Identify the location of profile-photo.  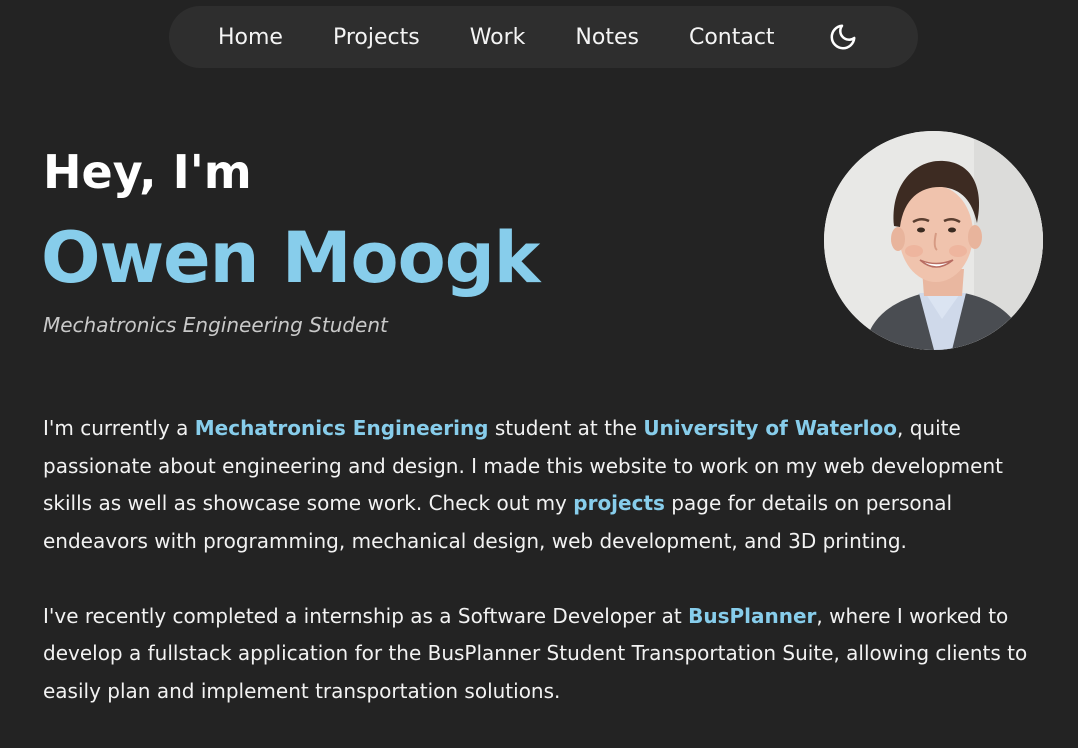
(933, 240).